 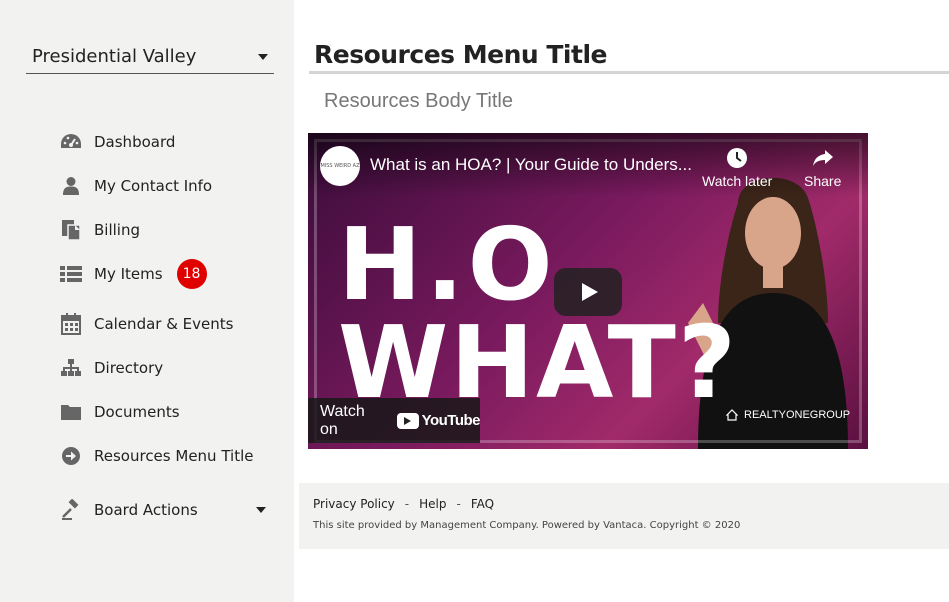 I want to click on channel-logo-text: MISS WEIRD AZ, so click(x=340, y=166).